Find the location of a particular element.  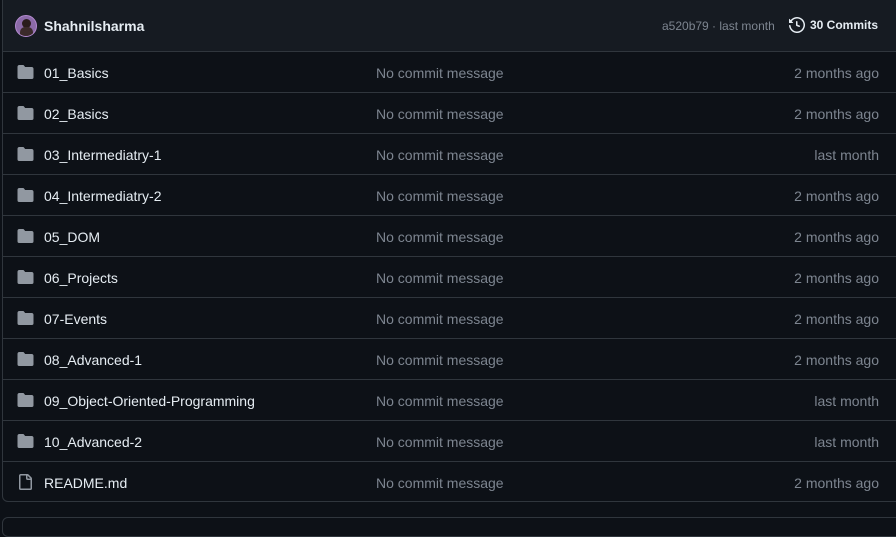

folder-row: 01_Basics No commit message 2 months ago is located at coordinates (449, 72).